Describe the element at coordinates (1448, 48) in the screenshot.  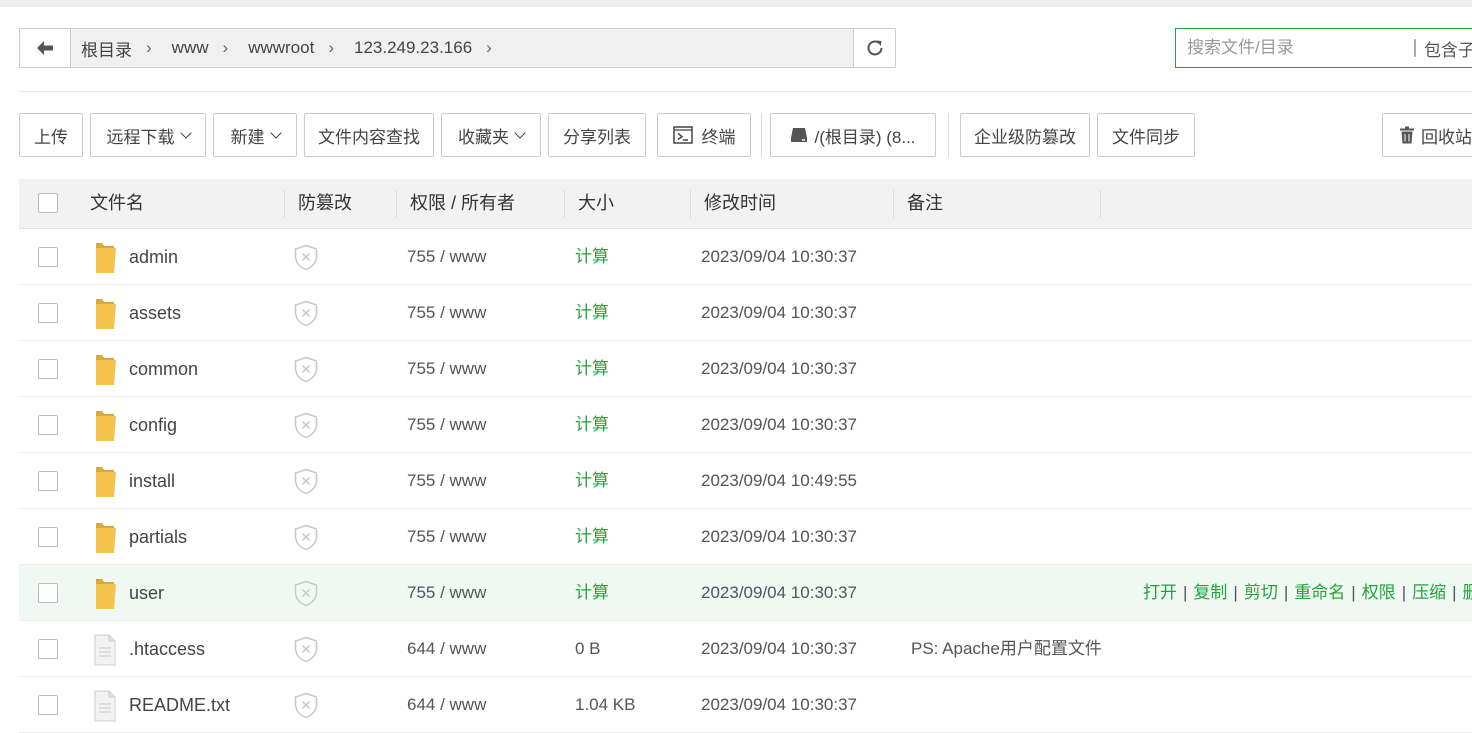
I see `include-subdir-label: 包含子目录` at that location.